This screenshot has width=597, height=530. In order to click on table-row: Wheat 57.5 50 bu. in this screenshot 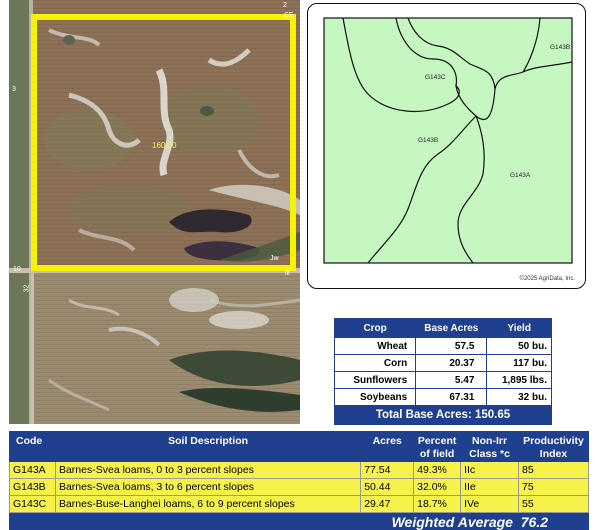, I will do `click(442, 346)`.